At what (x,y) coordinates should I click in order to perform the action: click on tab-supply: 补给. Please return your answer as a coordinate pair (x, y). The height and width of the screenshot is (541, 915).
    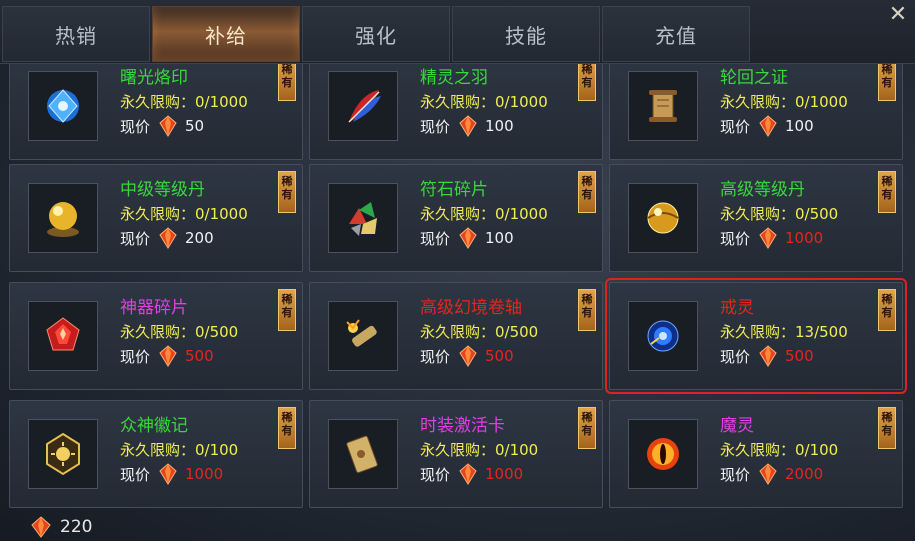
    Looking at the image, I should click on (226, 34).